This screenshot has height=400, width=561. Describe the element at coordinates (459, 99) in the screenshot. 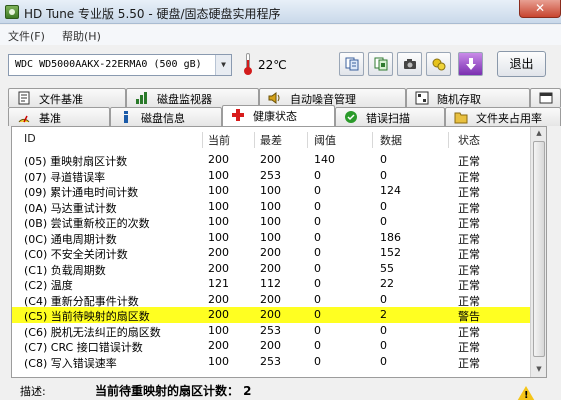

I see `tab-label: 随机存取` at that location.